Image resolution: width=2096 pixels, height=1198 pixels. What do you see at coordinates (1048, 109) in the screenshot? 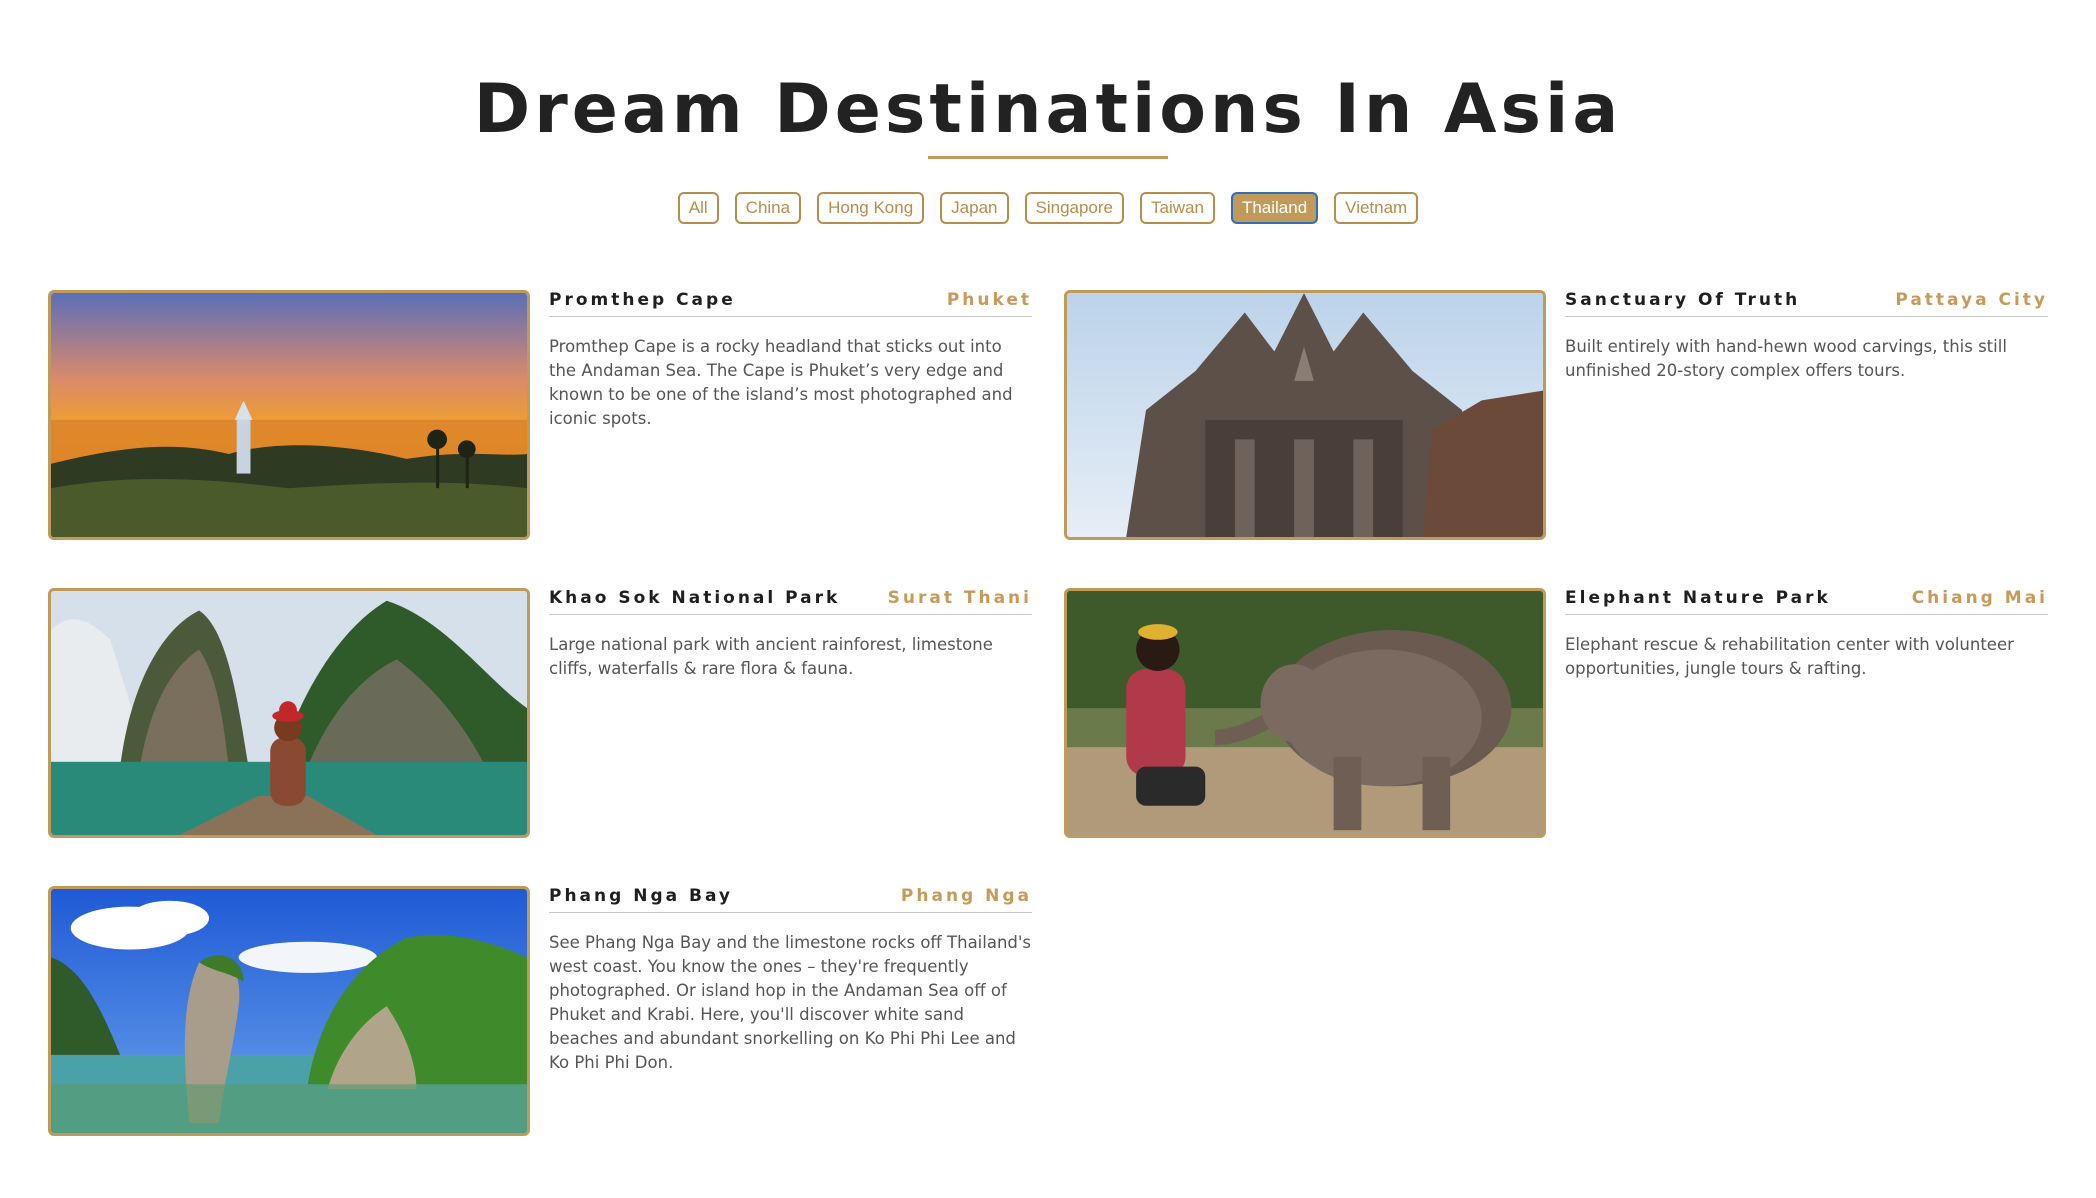
I see `page-title: Dream Destinations In Asia` at bounding box center [1048, 109].